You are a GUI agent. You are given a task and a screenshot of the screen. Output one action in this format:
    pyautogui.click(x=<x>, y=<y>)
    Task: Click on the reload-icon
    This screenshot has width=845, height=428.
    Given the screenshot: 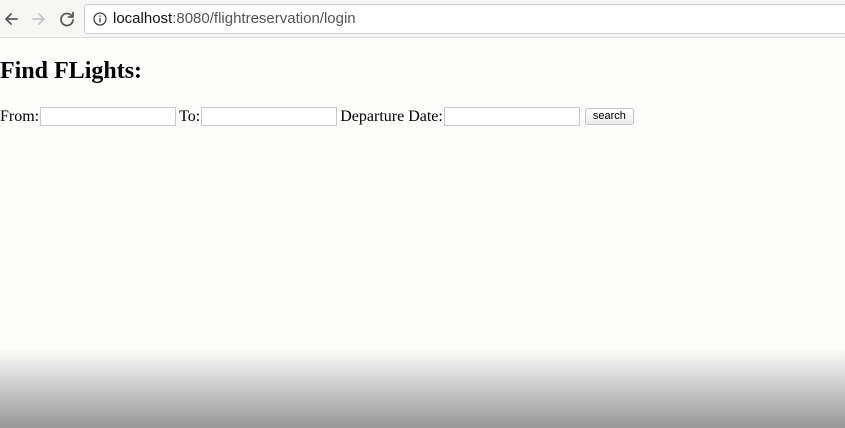 What is the action you would take?
    pyautogui.click(x=67, y=19)
    